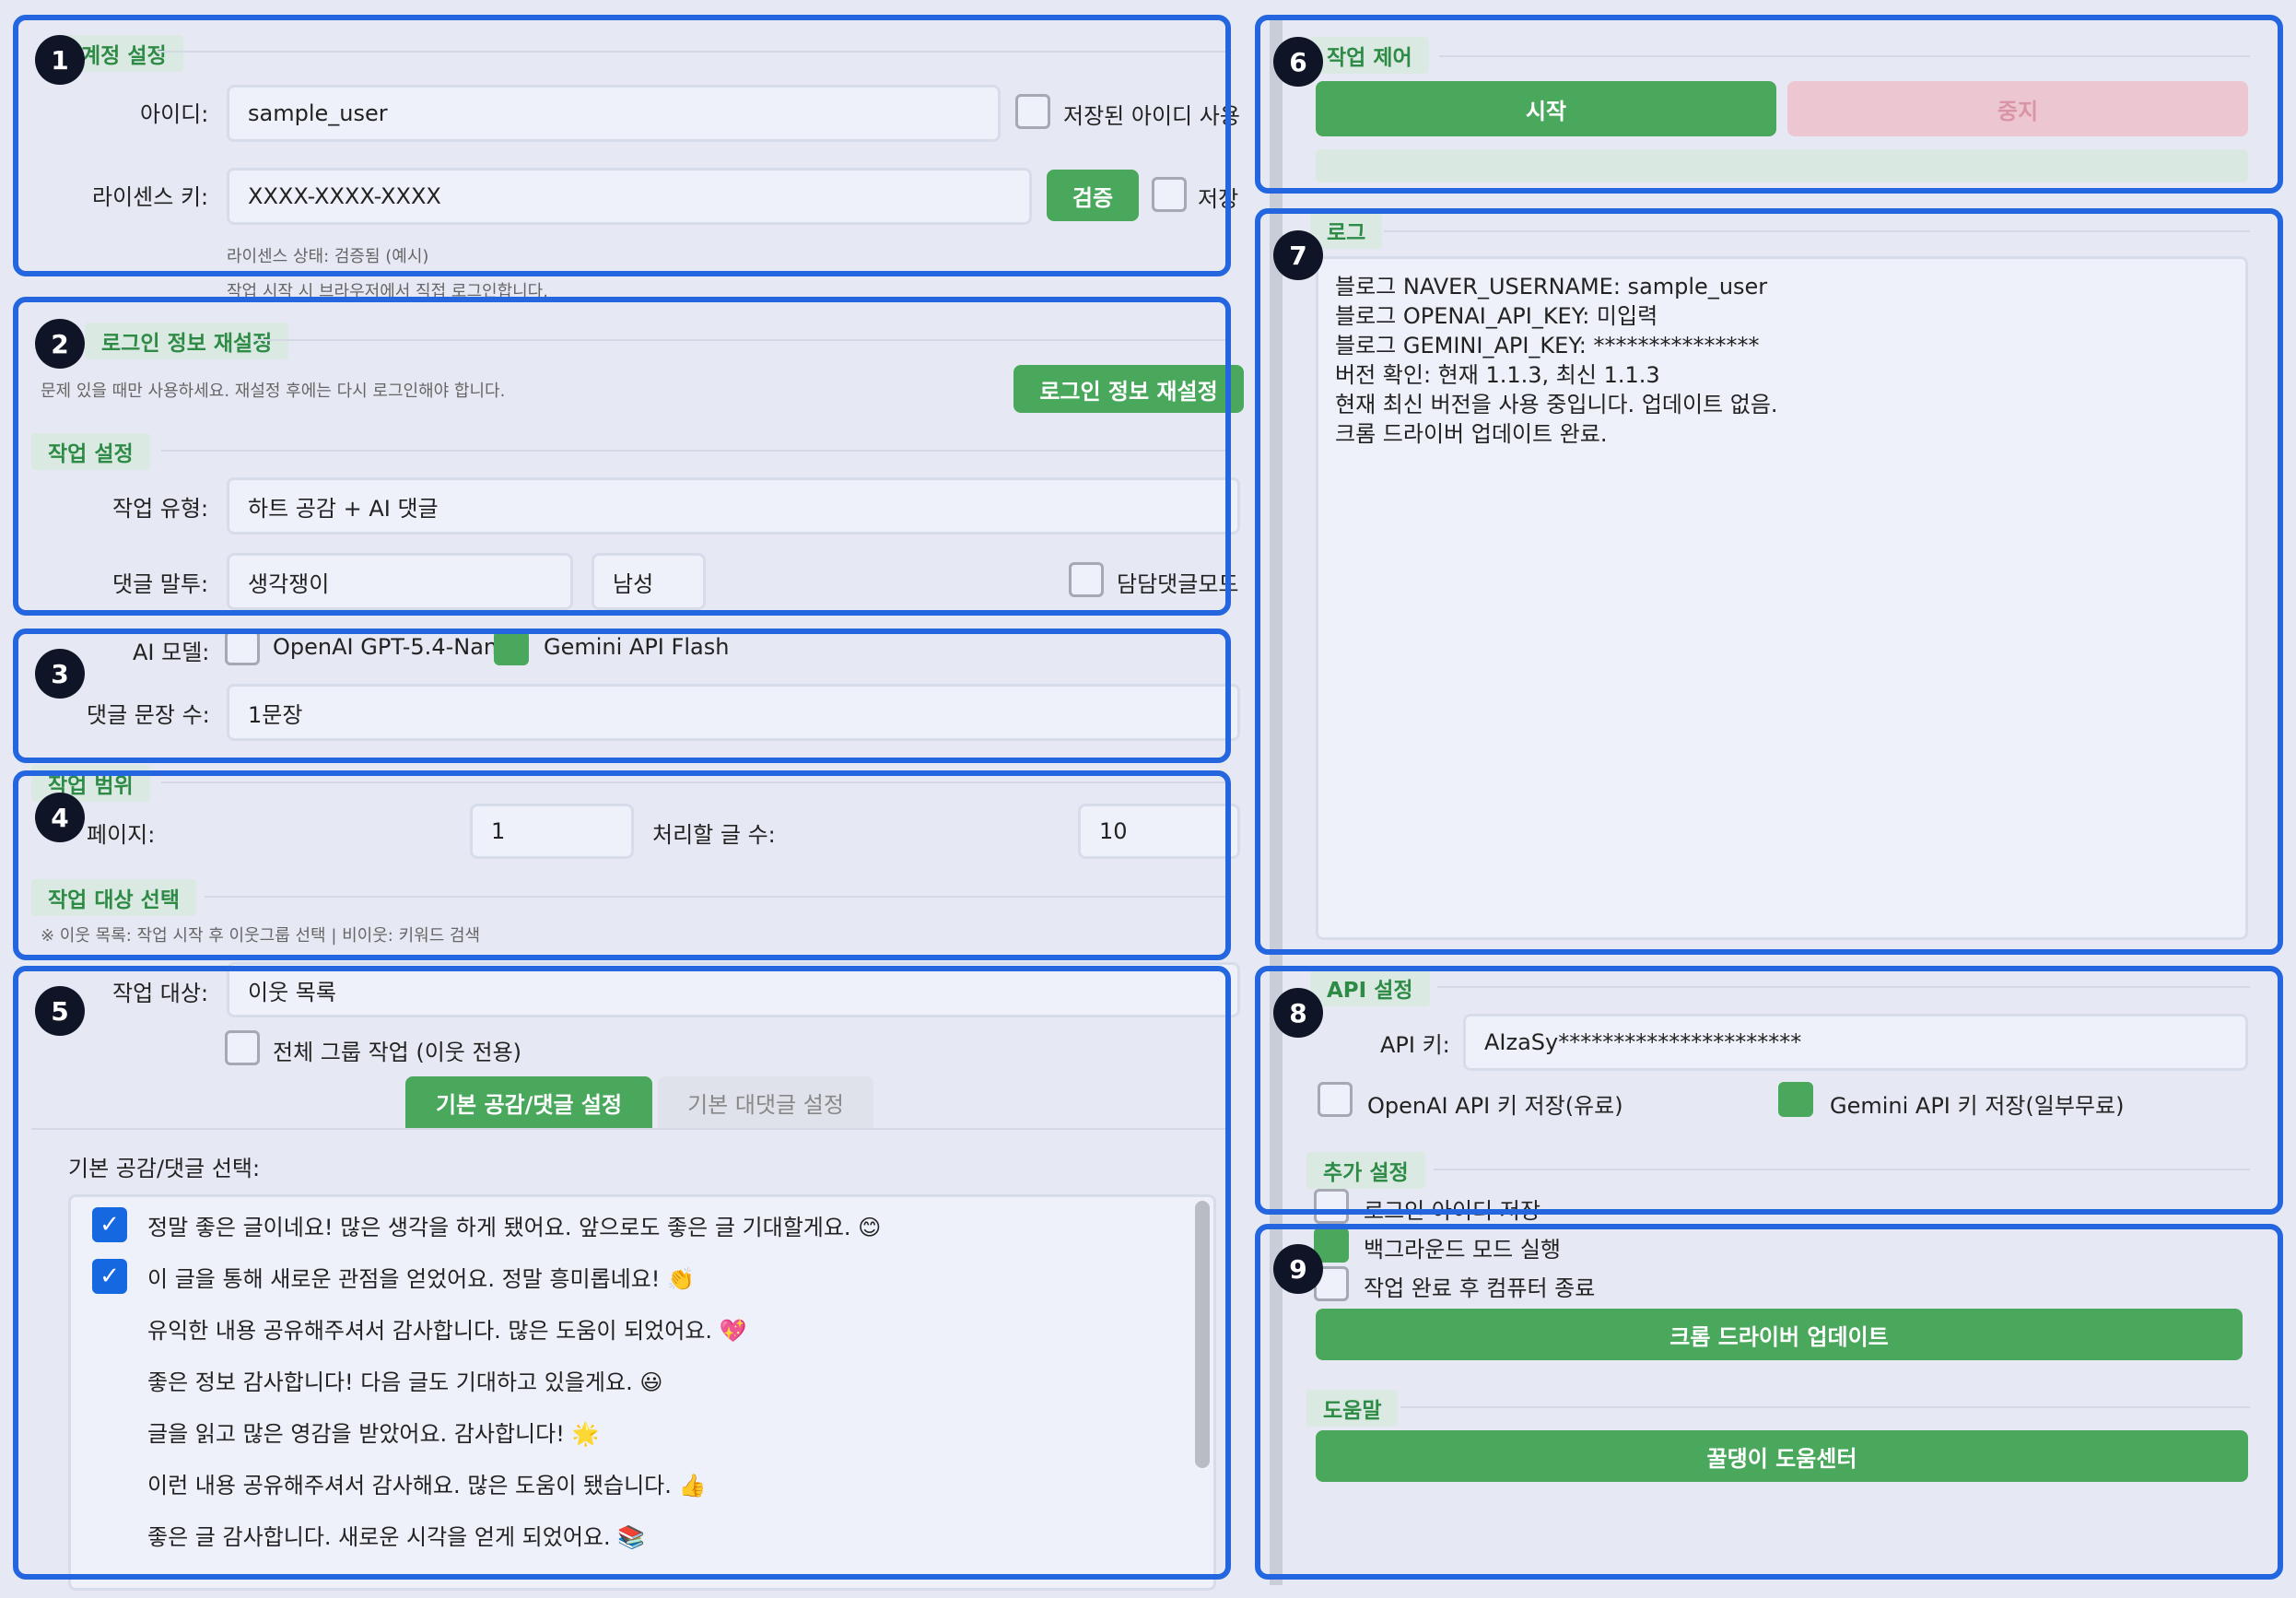 The image size is (2296, 1598). Describe the element at coordinates (261, 936) in the screenshot. I see `target-note: ※ 이웃 목록: 작업 시작 후 이웃그룹 선택 | 비이웃: 키워드 검색` at that location.